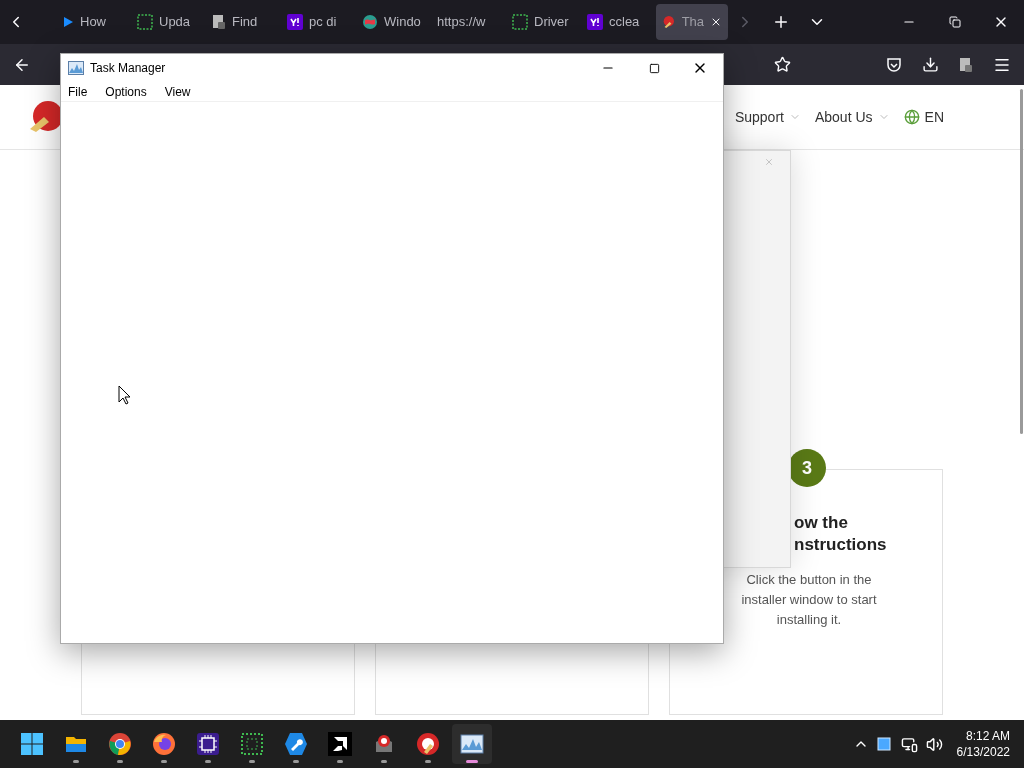  I want to click on tab-title: Windo, so click(402, 22).